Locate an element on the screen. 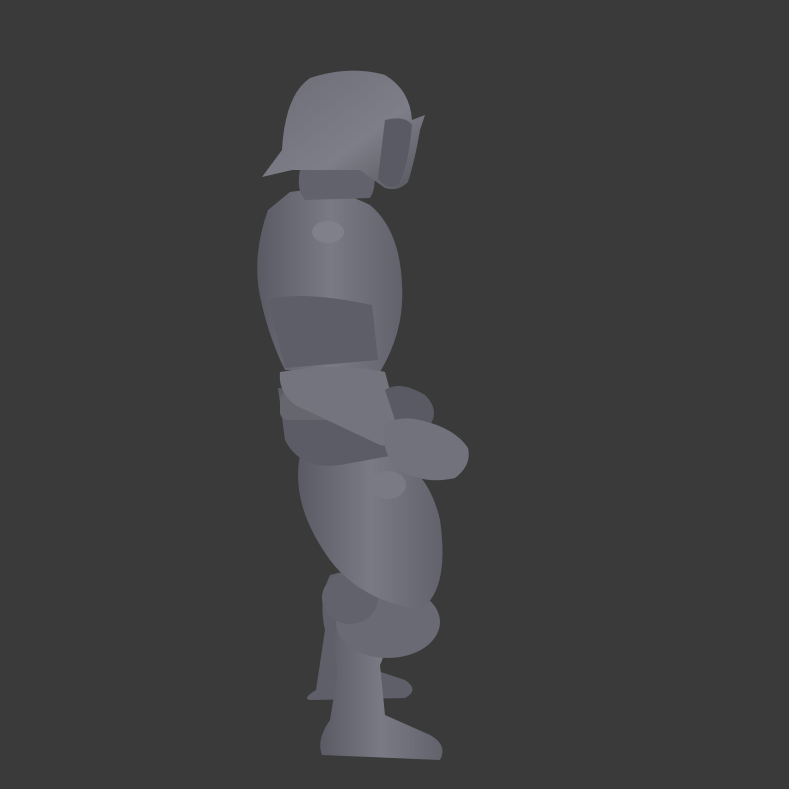 This screenshot has width=789, height=789. neck is located at coordinates (336, 184).